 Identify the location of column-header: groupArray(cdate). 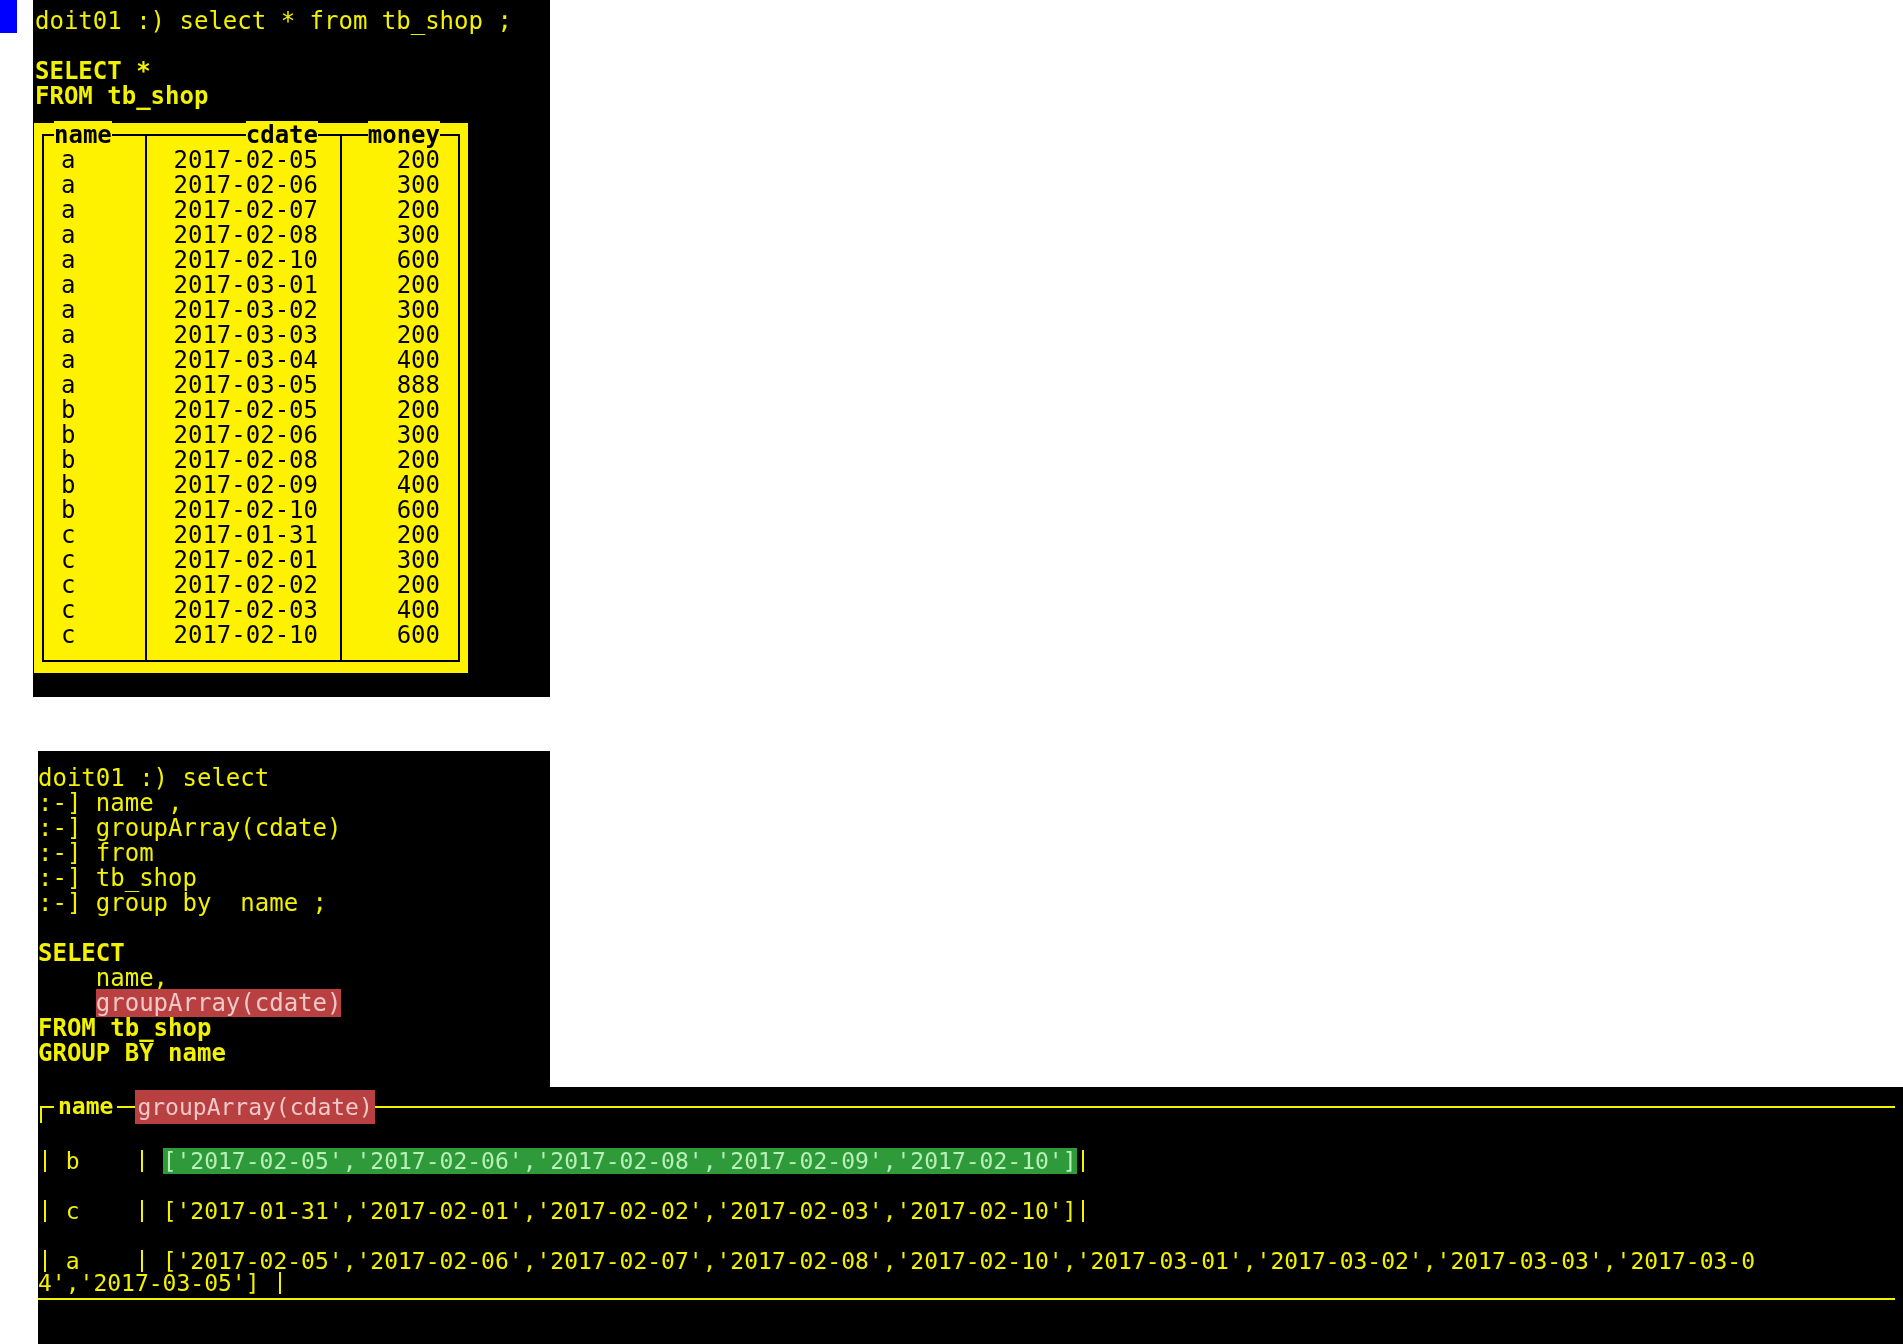
(255, 1107).